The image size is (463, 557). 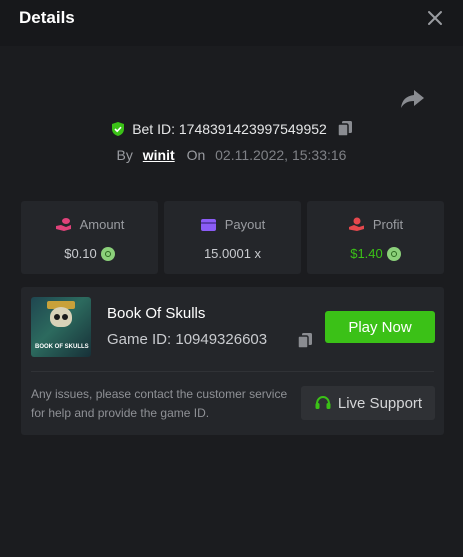 I want to click on share-icon, so click(x=413, y=99).